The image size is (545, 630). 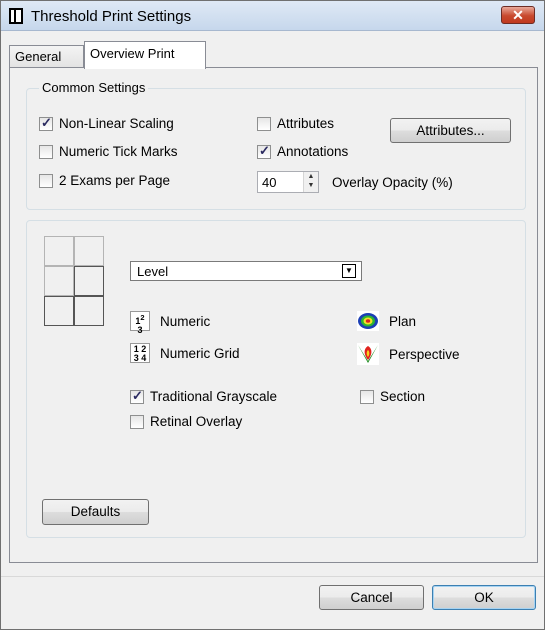 I want to click on overlay-opacity-label: Overlay Opacity (%), so click(x=392, y=182).